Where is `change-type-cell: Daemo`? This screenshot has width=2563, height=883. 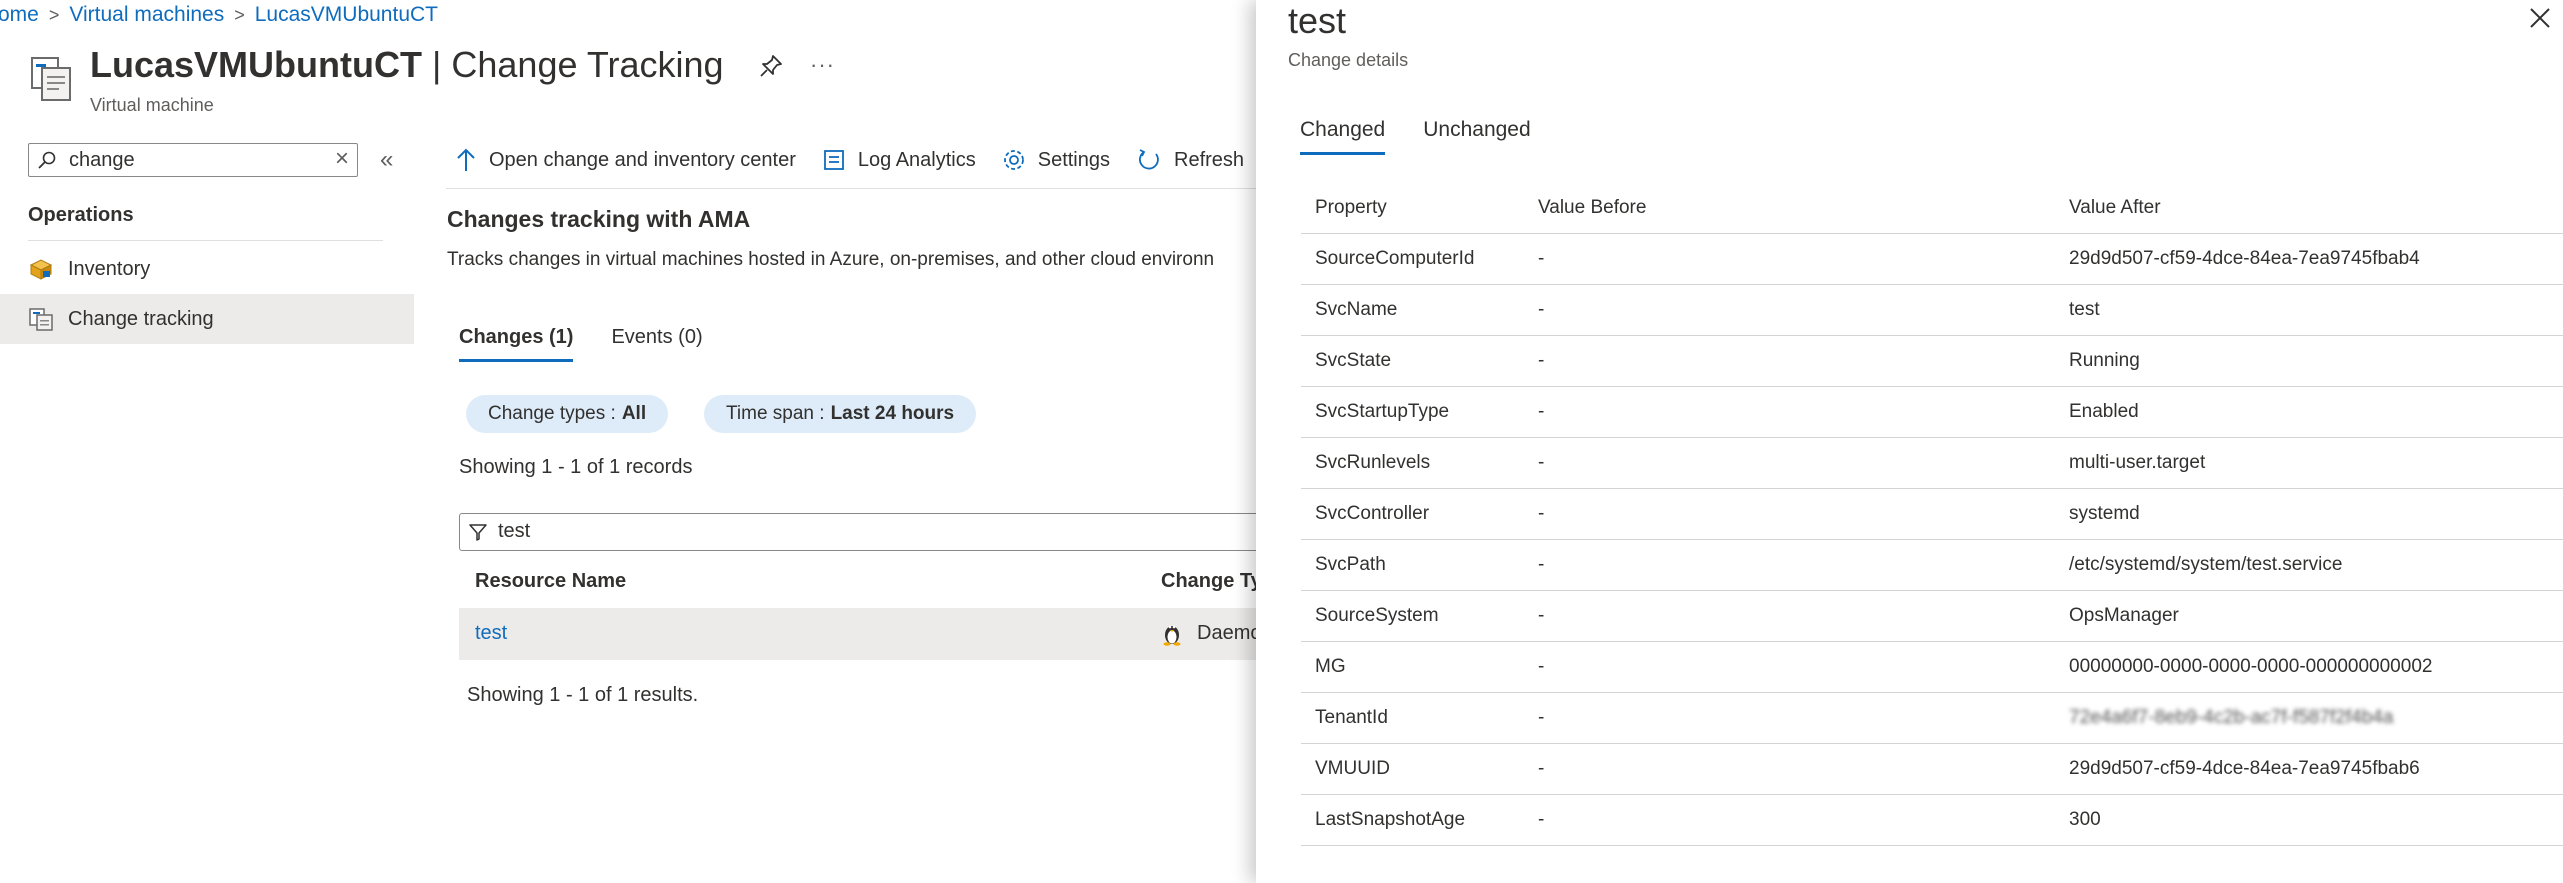
change-type-cell: Daemo is located at coordinates (1229, 633).